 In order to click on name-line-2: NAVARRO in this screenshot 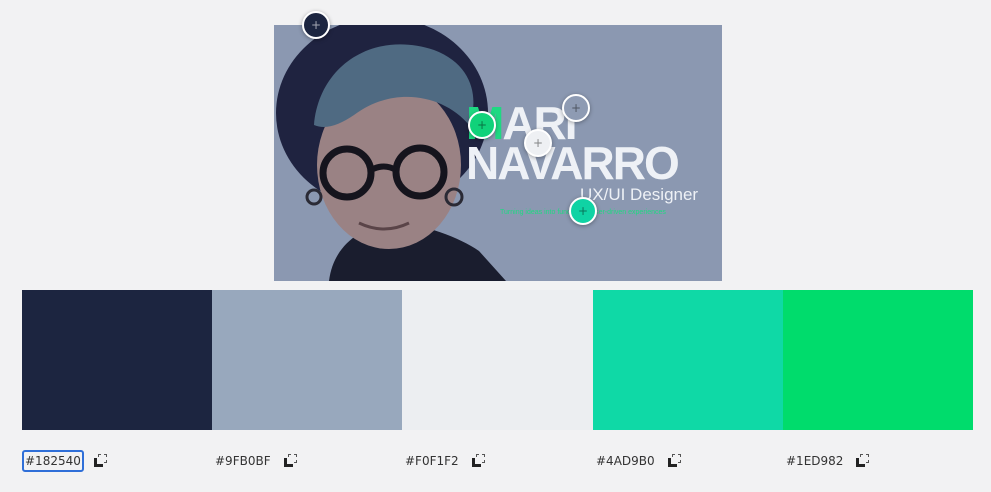, I will do `click(573, 163)`.